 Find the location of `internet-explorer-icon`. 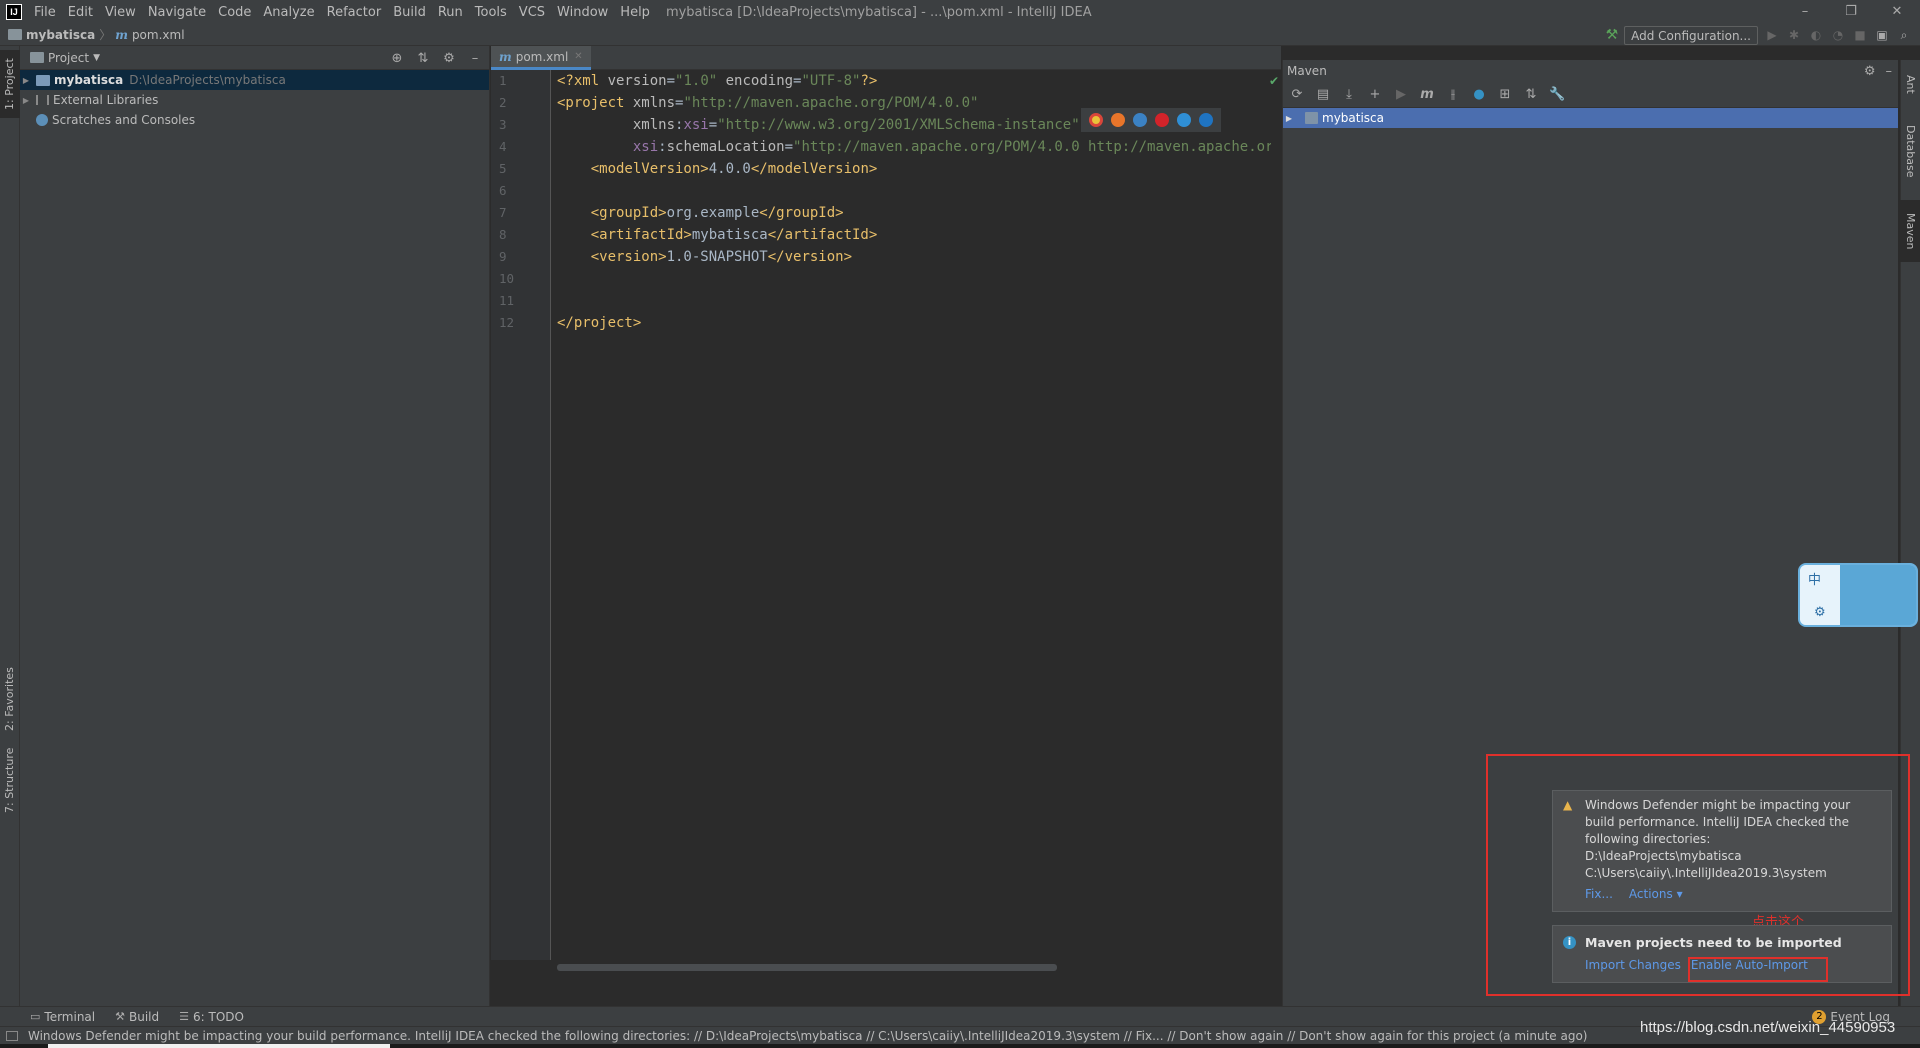

internet-explorer-icon is located at coordinates (1184, 120).